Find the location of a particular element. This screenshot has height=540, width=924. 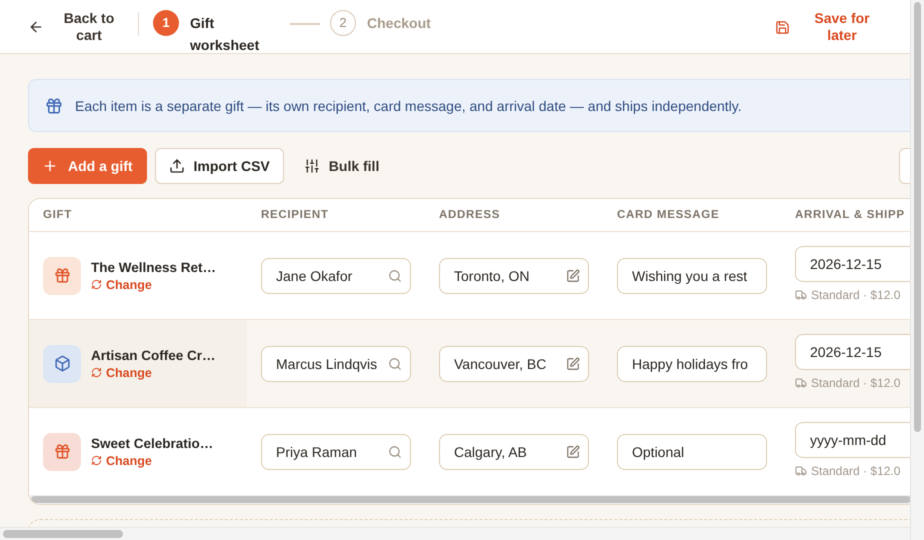

recipient-field: Priya Raman is located at coordinates (336, 452).